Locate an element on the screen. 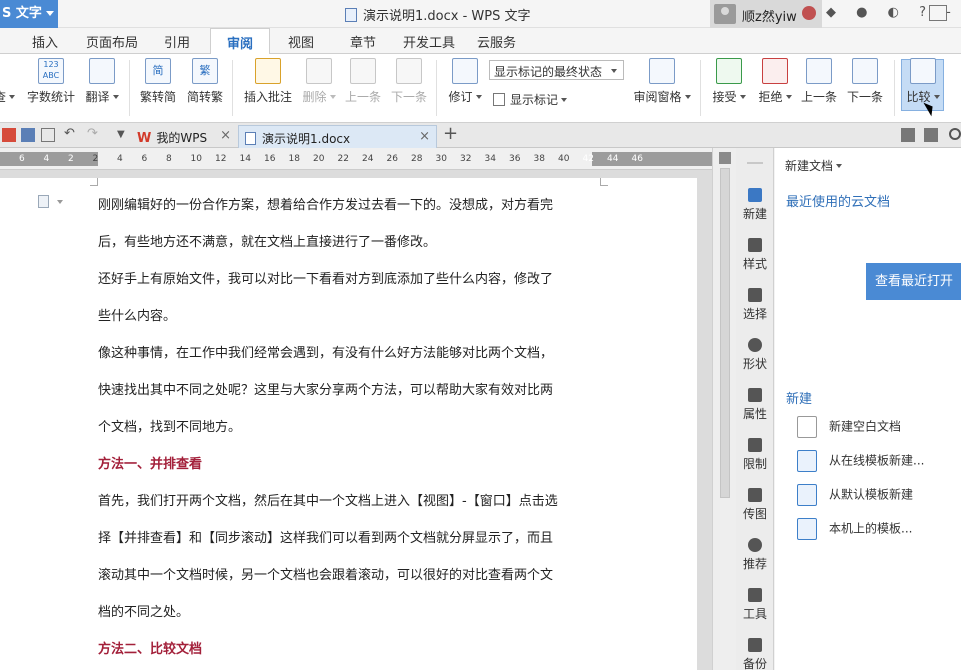  review-pane-button: 审阅窗格 is located at coordinates (662, 81).